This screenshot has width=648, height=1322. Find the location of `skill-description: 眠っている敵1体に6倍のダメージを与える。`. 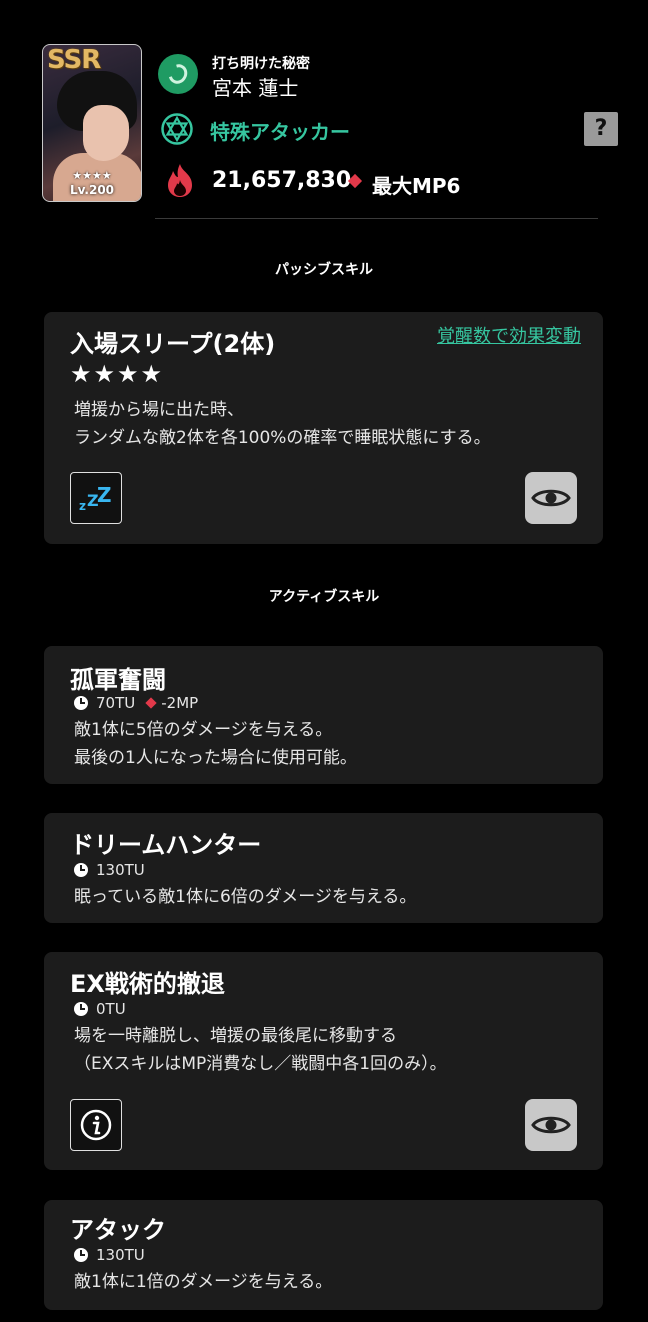

skill-description: 眠っている敵1体に6倍のダメージを与える。 is located at coordinates (245, 897).